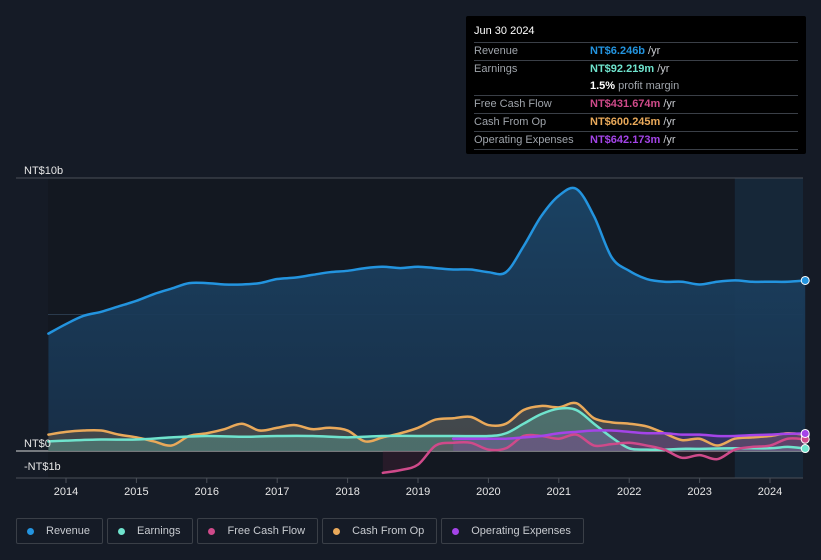  Describe the element at coordinates (625, 104) in the screenshot. I see `tooltip-value: NT$431.674m` at that location.